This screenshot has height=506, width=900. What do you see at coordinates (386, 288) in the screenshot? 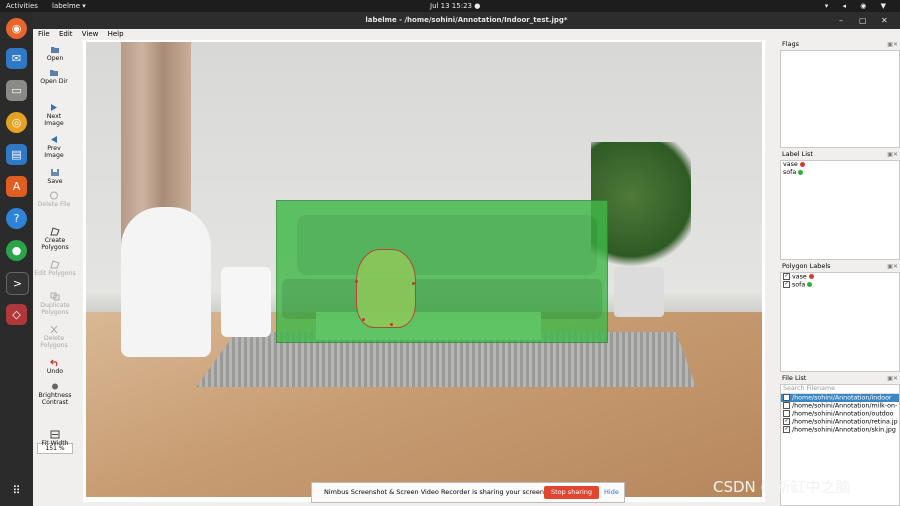
I see `vase-polygon` at bounding box center [386, 288].